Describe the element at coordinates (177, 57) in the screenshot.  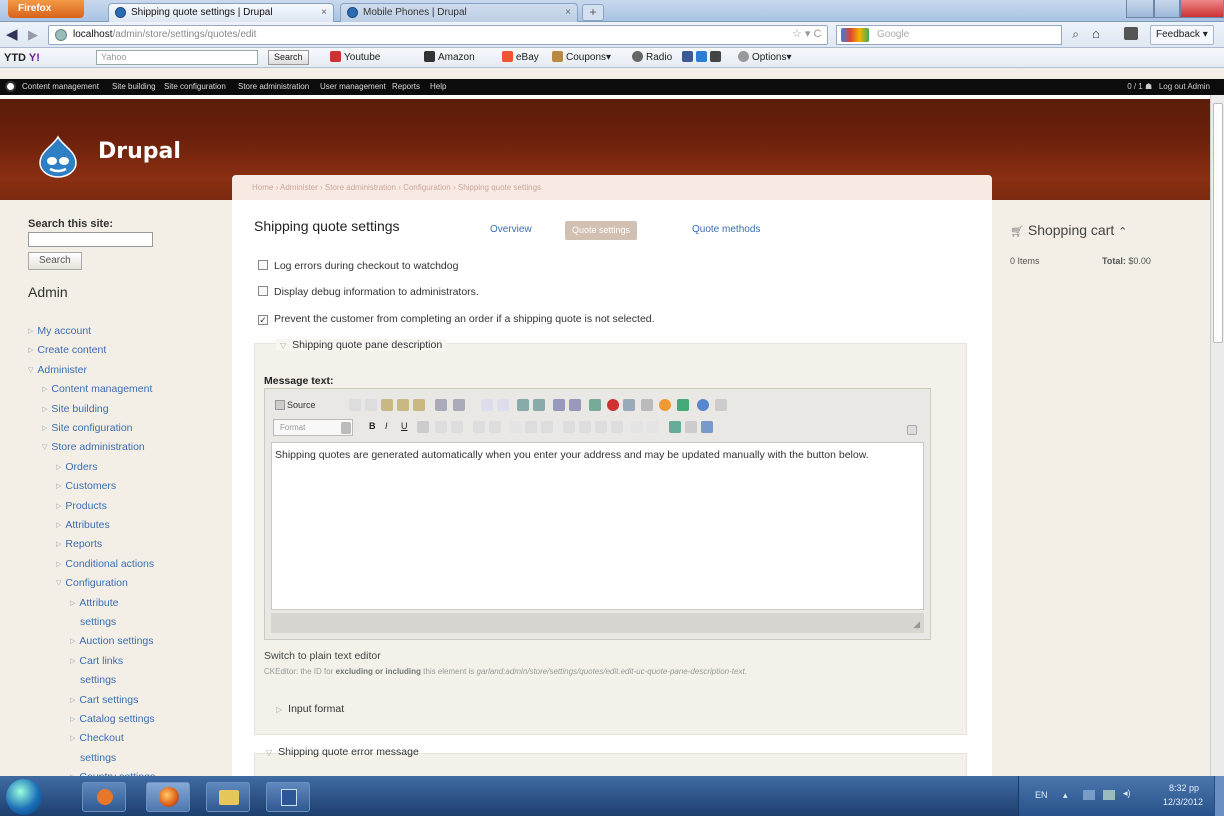
I see `yahoo-search-input: Yahoo` at that location.